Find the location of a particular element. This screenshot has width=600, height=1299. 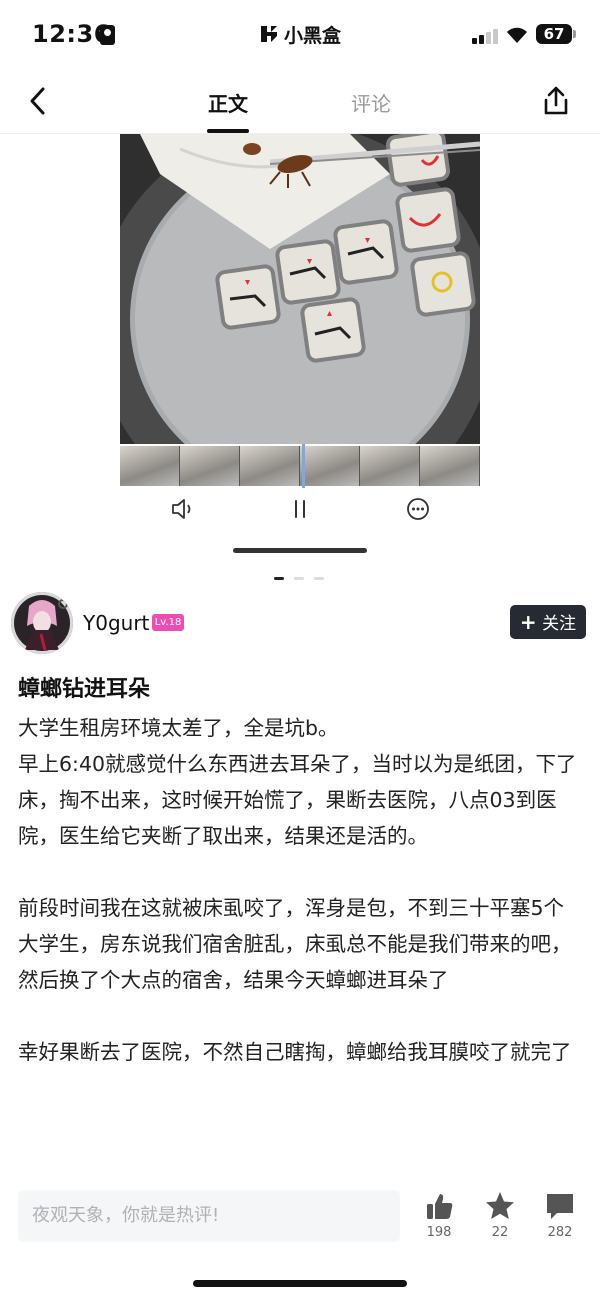

video-frame-image is located at coordinates (300, 289).